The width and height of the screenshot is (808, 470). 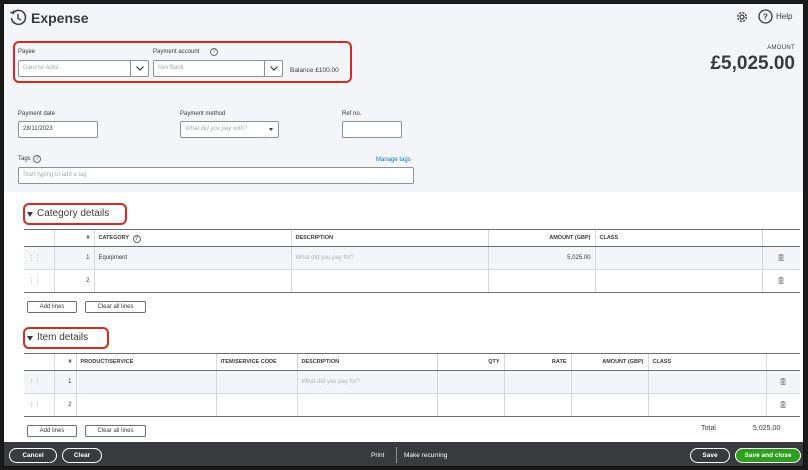 What do you see at coordinates (209, 68) in the screenshot?
I see `payment-account-select: Kev Bank` at bounding box center [209, 68].